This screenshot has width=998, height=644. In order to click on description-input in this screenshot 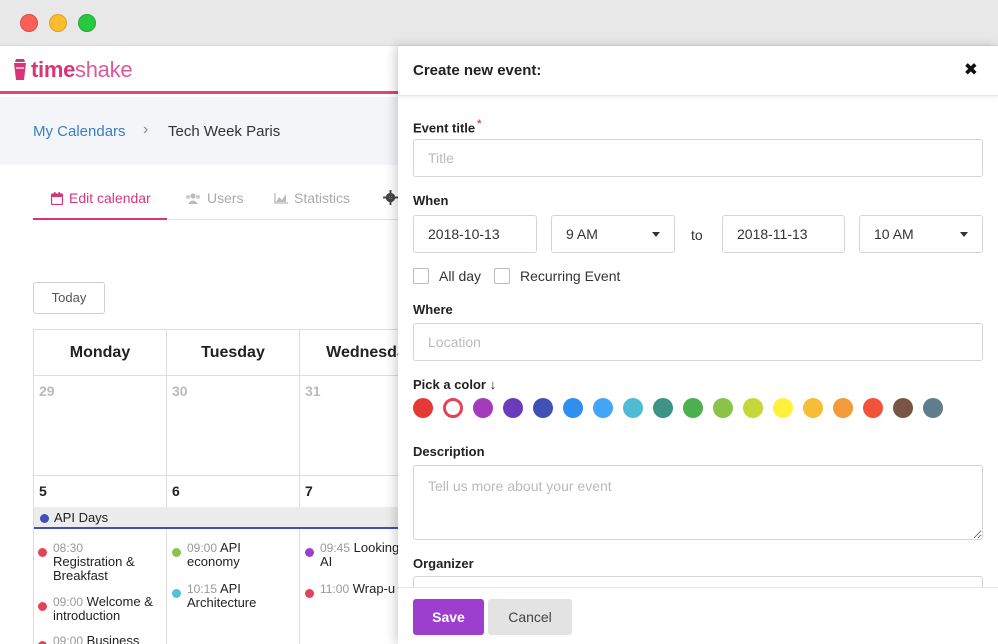, I will do `click(698, 502)`.